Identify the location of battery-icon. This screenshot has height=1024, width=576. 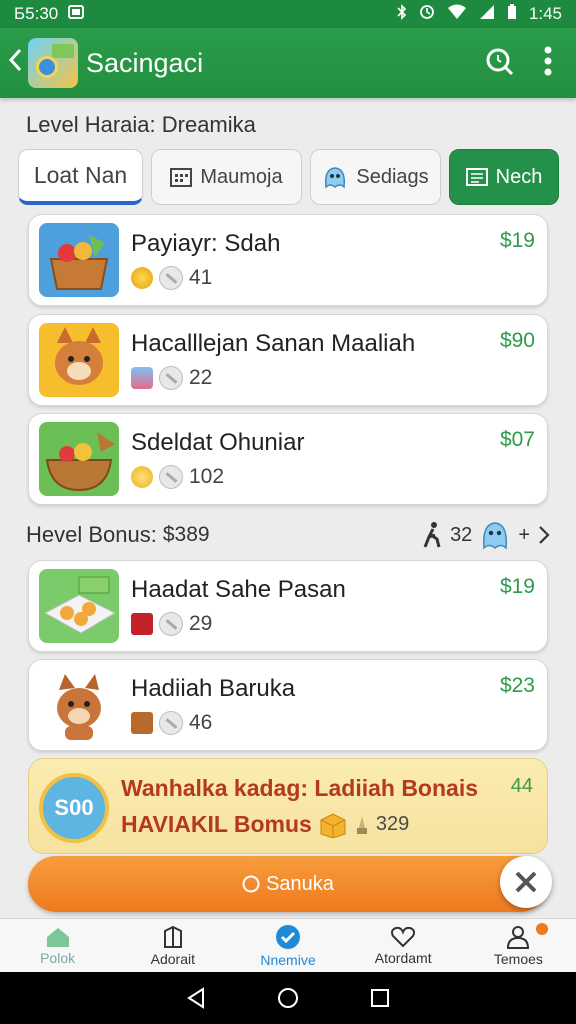
(512, 14).